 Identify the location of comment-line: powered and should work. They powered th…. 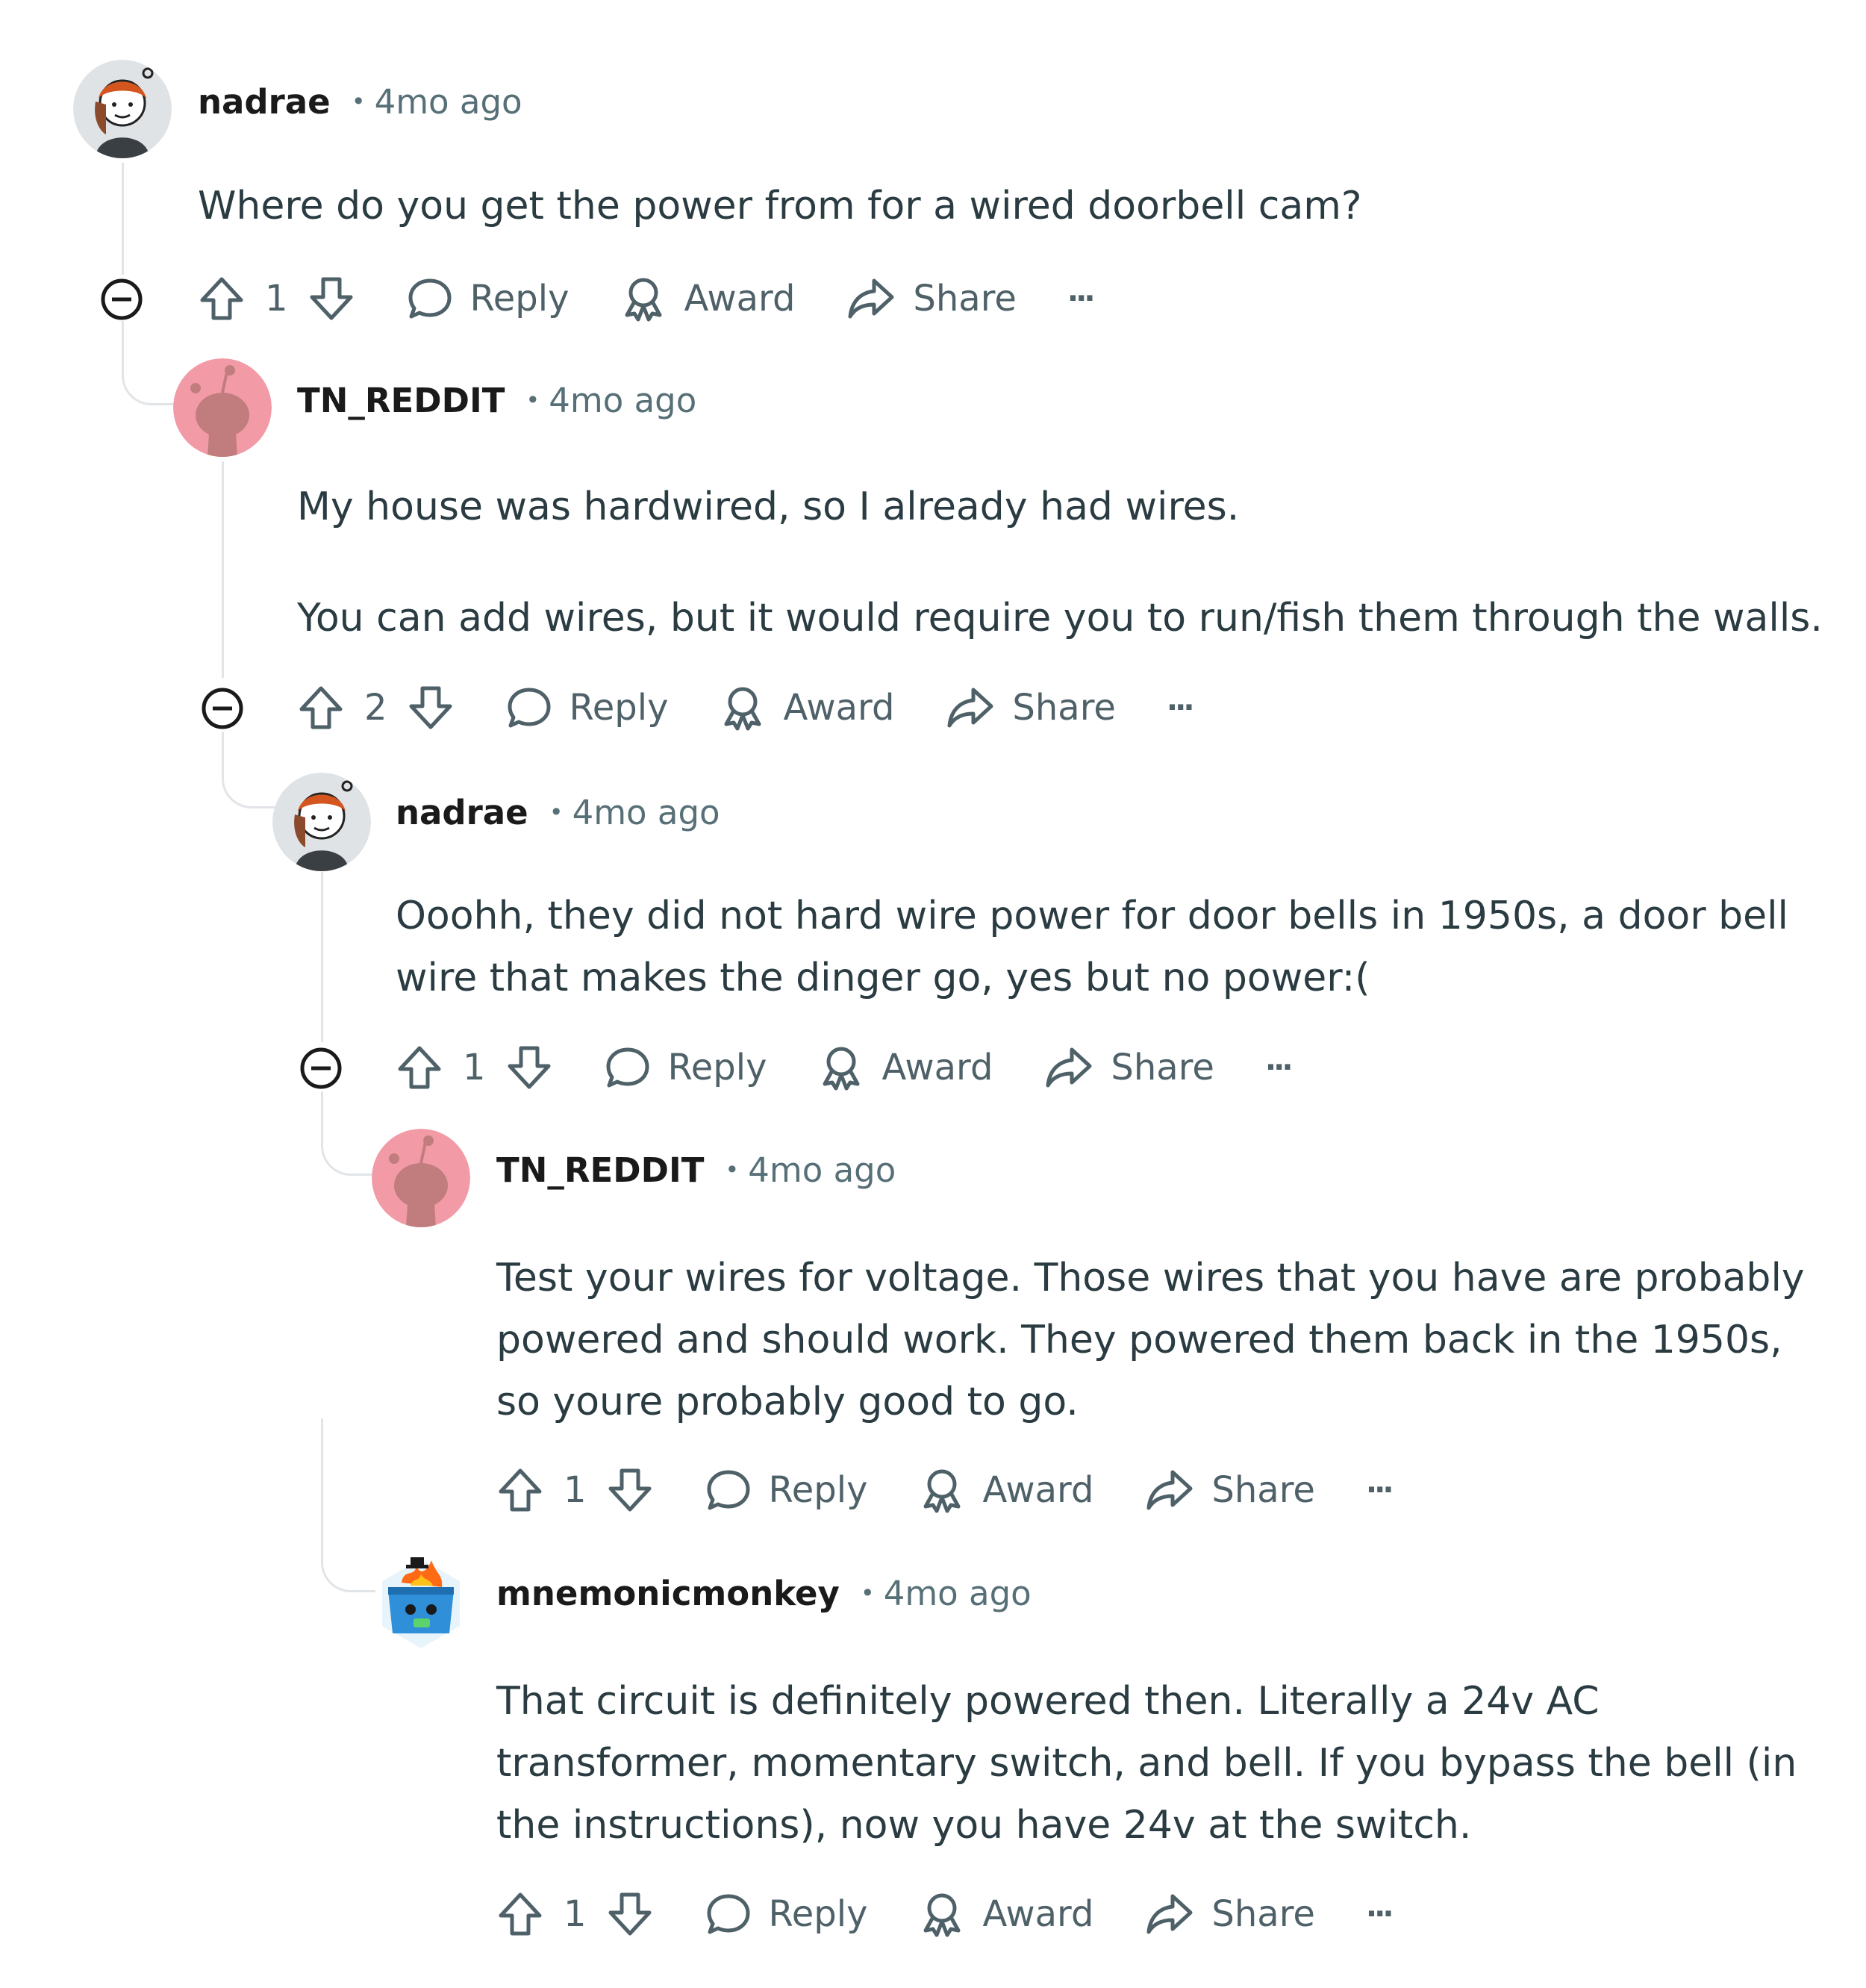
(1139, 1340).